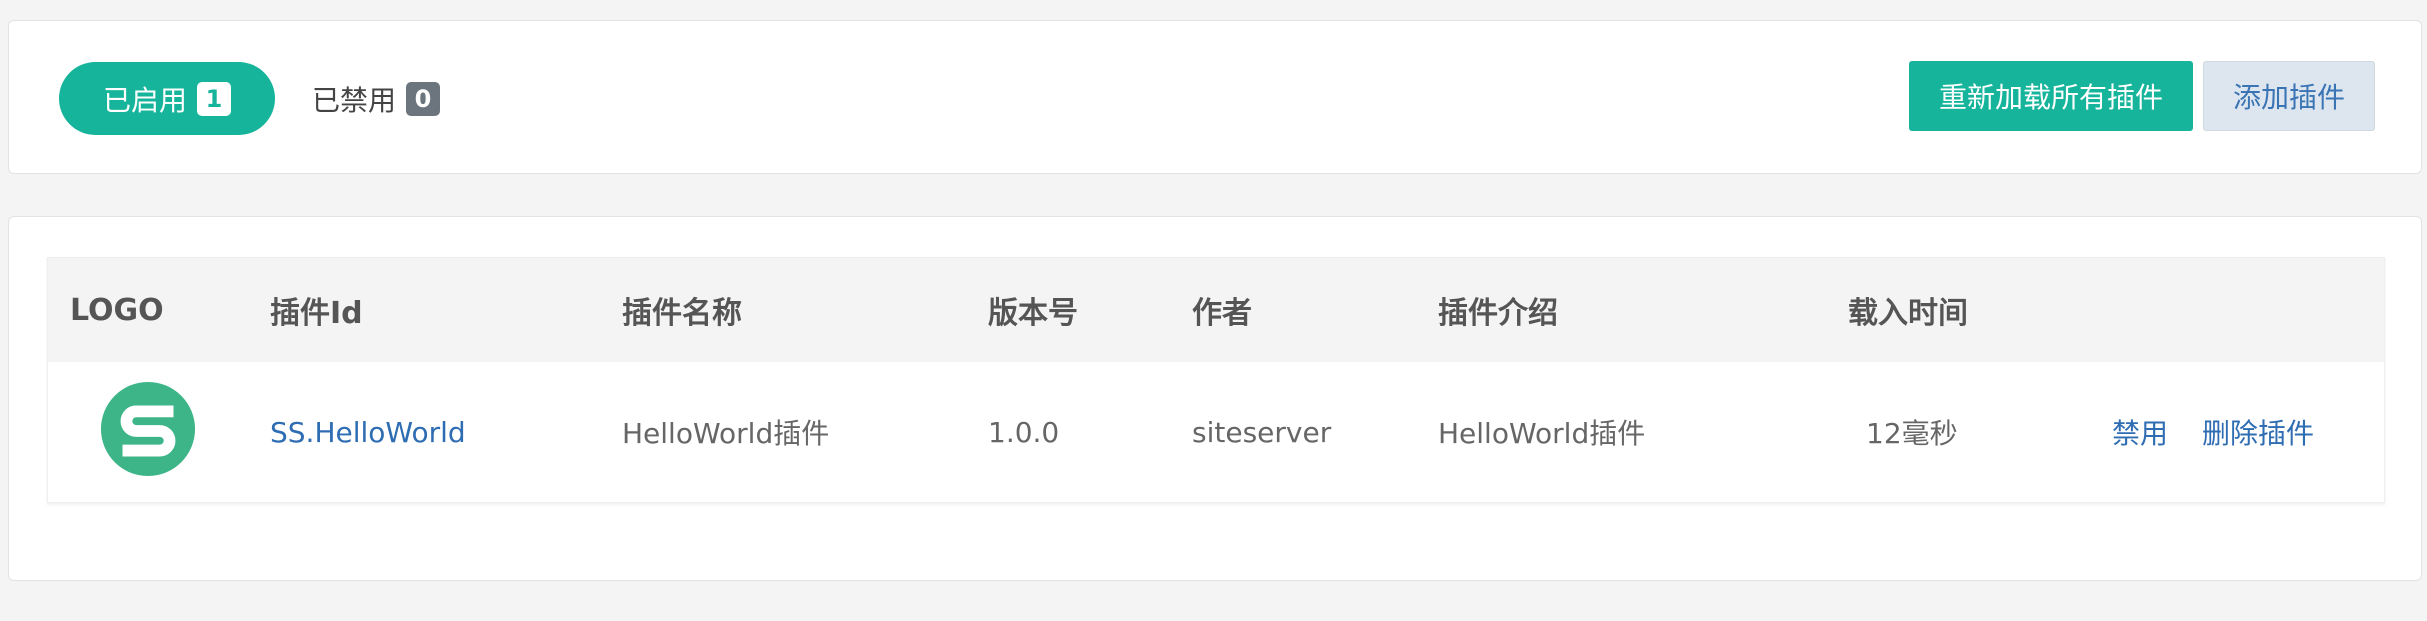 This screenshot has width=2427, height=621. Describe the element at coordinates (144, 100) in the screenshot. I see `tab-enabled-label: 已启用` at that location.